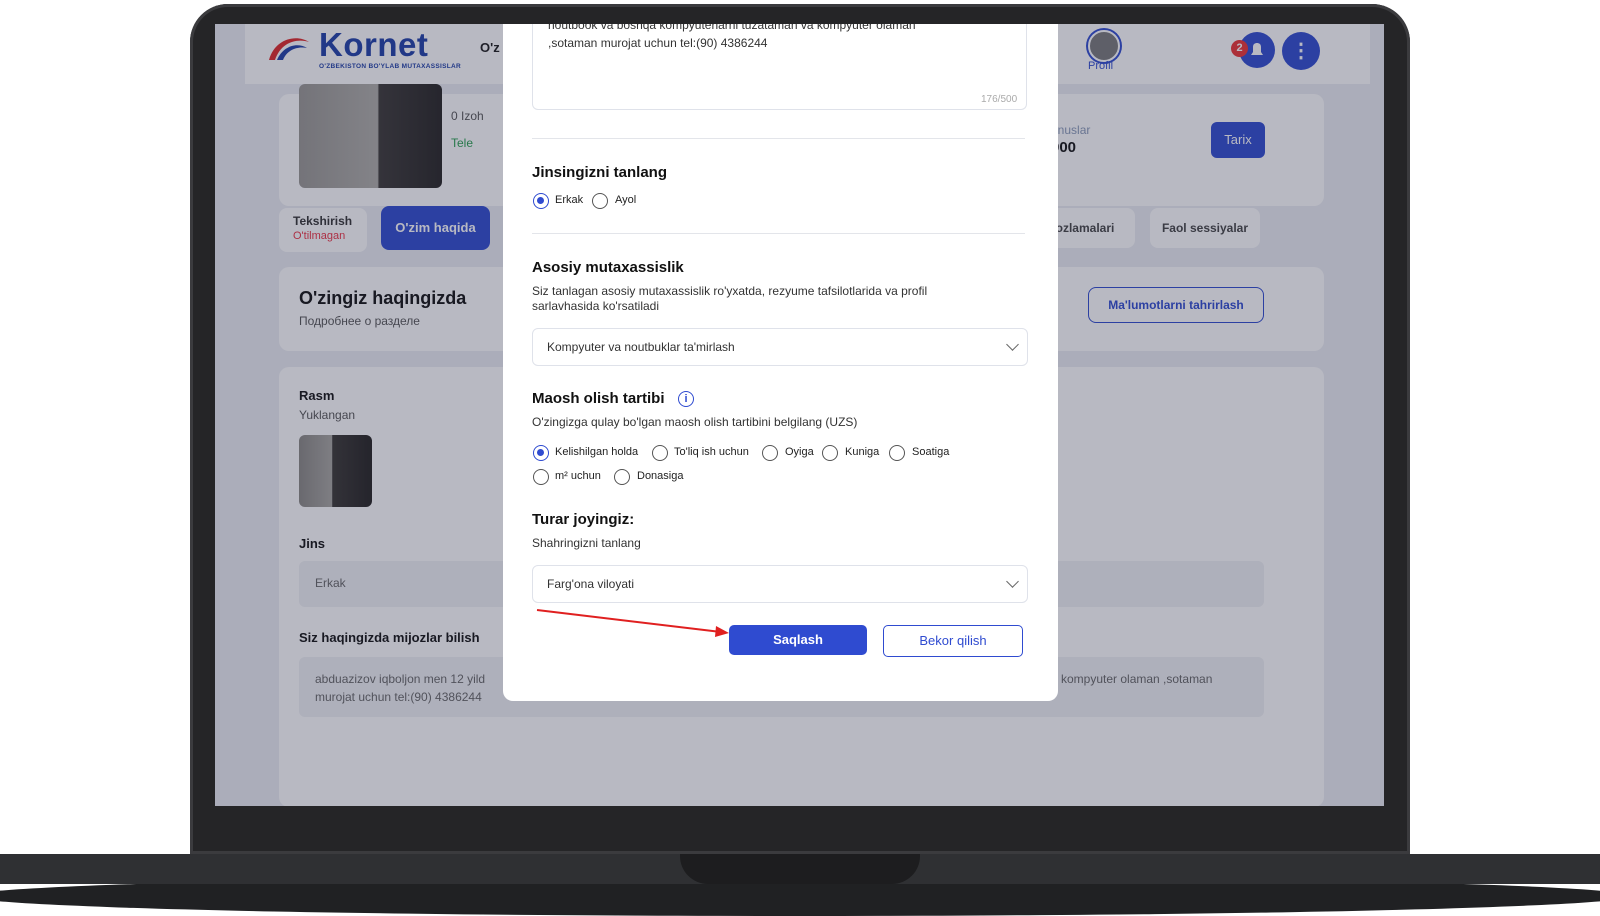  I want to click on salary-label-full-job: To'liq ish uchun, so click(711, 452).